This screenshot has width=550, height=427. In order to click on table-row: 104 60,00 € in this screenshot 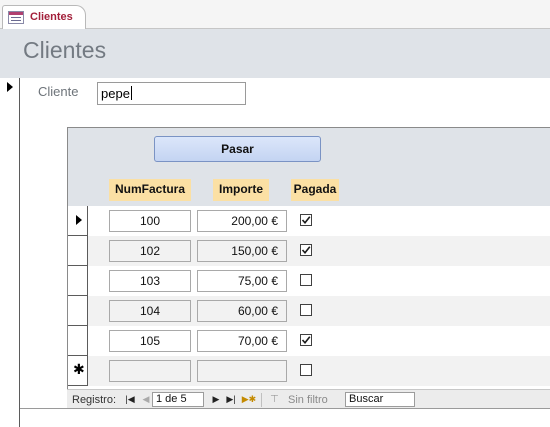, I will do `click(309, 311)`.